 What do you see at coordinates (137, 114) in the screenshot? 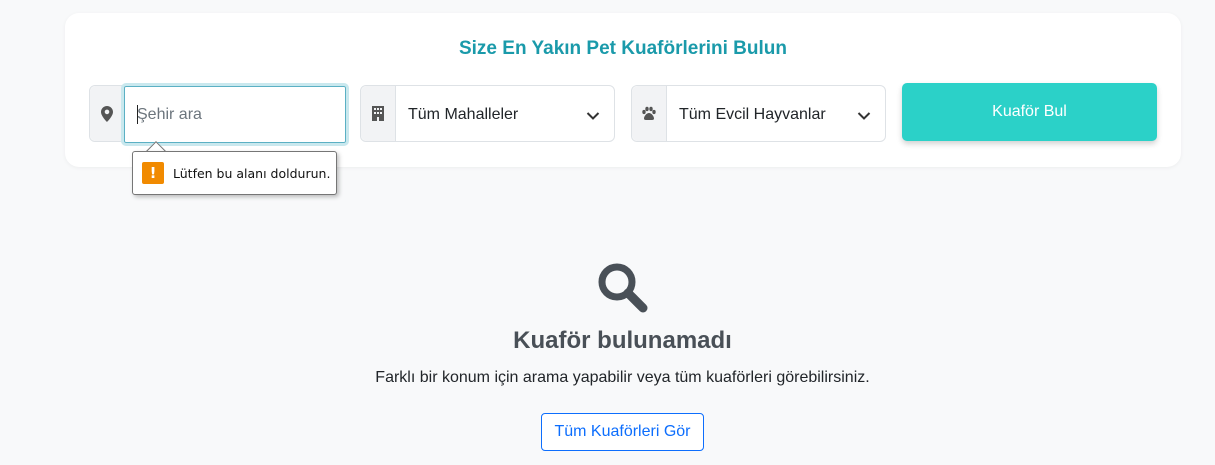
I see `text-caret` at bounding box center [137, 114].